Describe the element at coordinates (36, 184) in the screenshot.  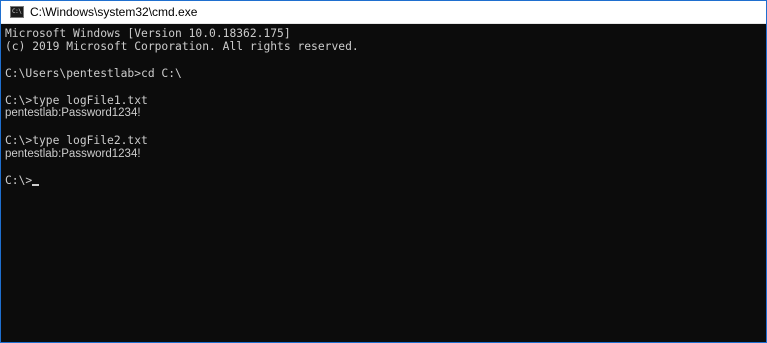
I see `text-cursor` at that location.